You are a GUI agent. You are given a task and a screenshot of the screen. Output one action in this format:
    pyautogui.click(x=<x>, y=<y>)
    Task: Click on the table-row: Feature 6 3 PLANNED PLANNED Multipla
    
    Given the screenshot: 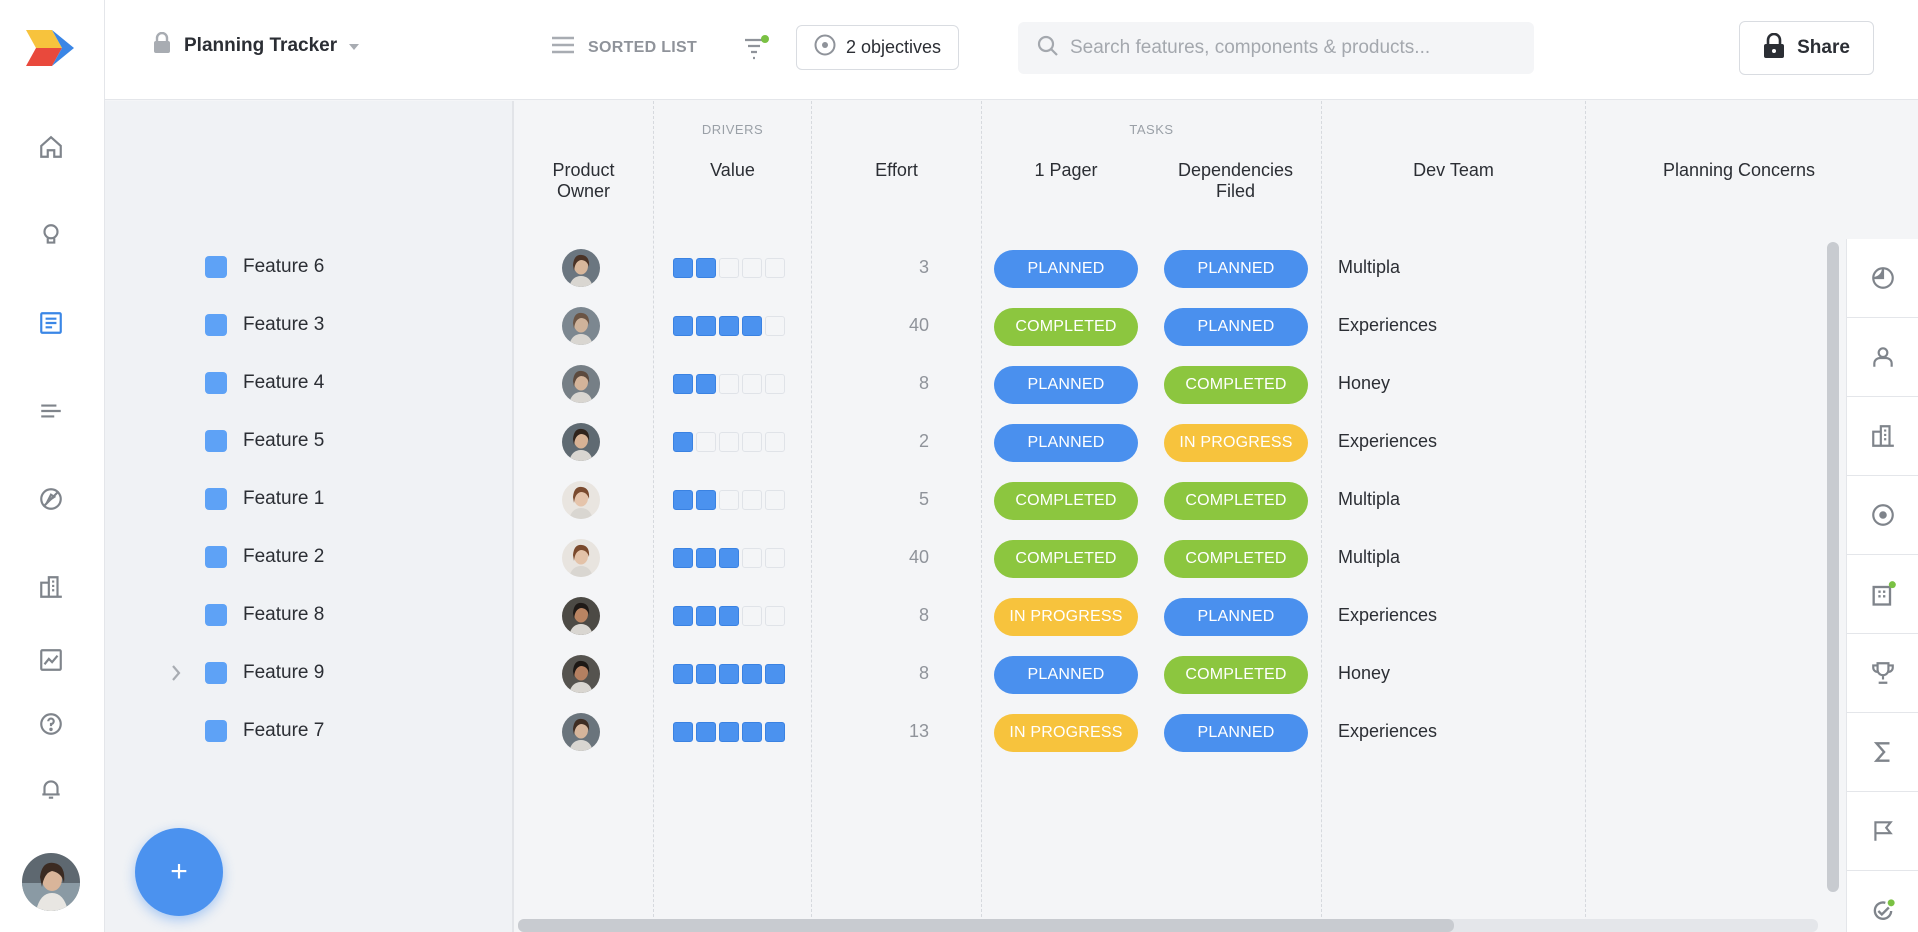 What is the action you would take?
    pyautogui.click(x=974, y=268)
    